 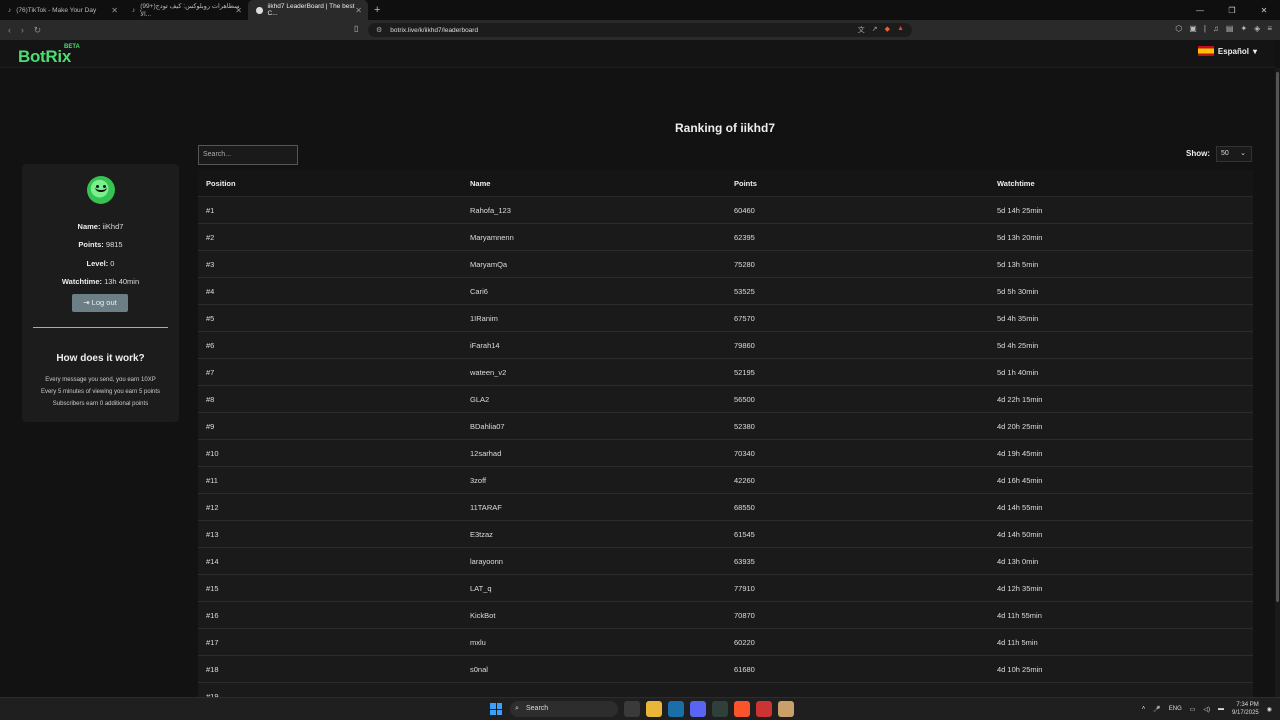 I want to click on cell-points: 61680, so click(x=744, y=669).